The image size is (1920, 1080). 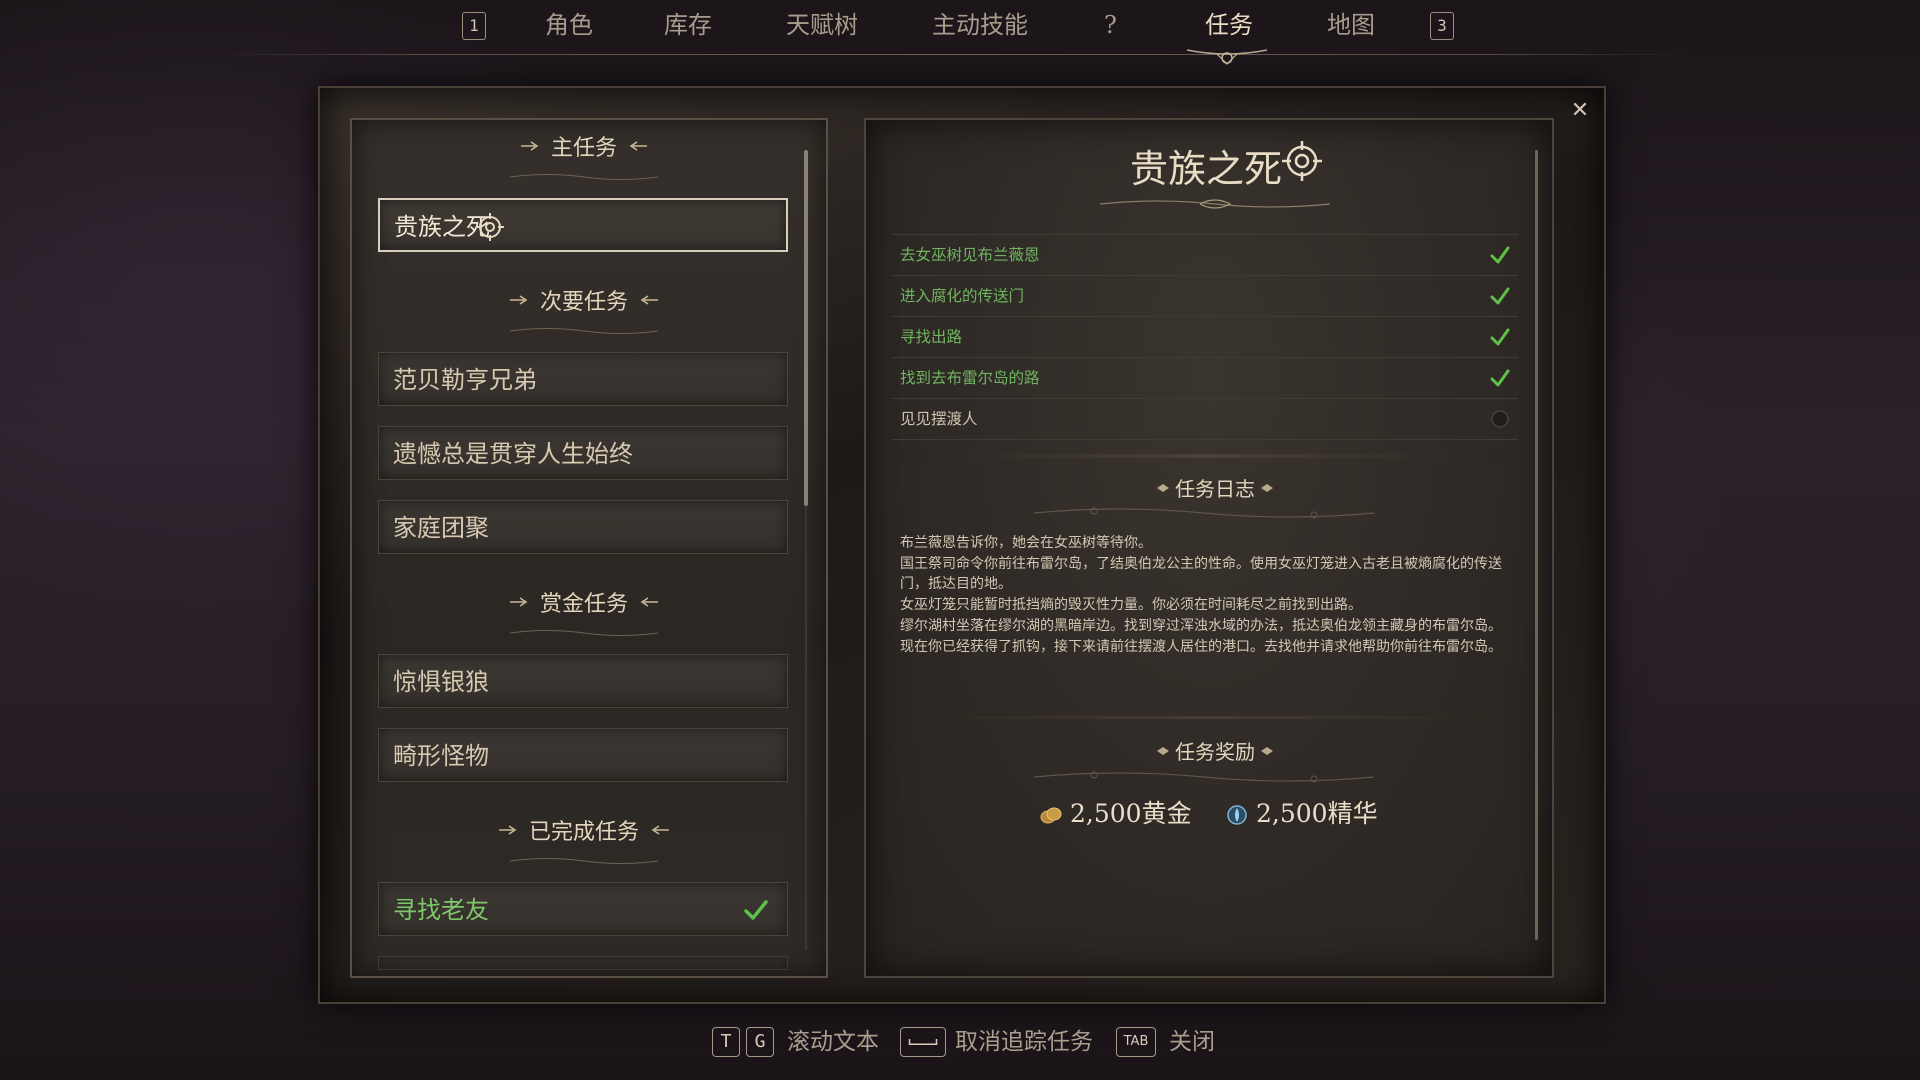 I want to click on quest-list-scrollbar, so click(x=806, y=328).